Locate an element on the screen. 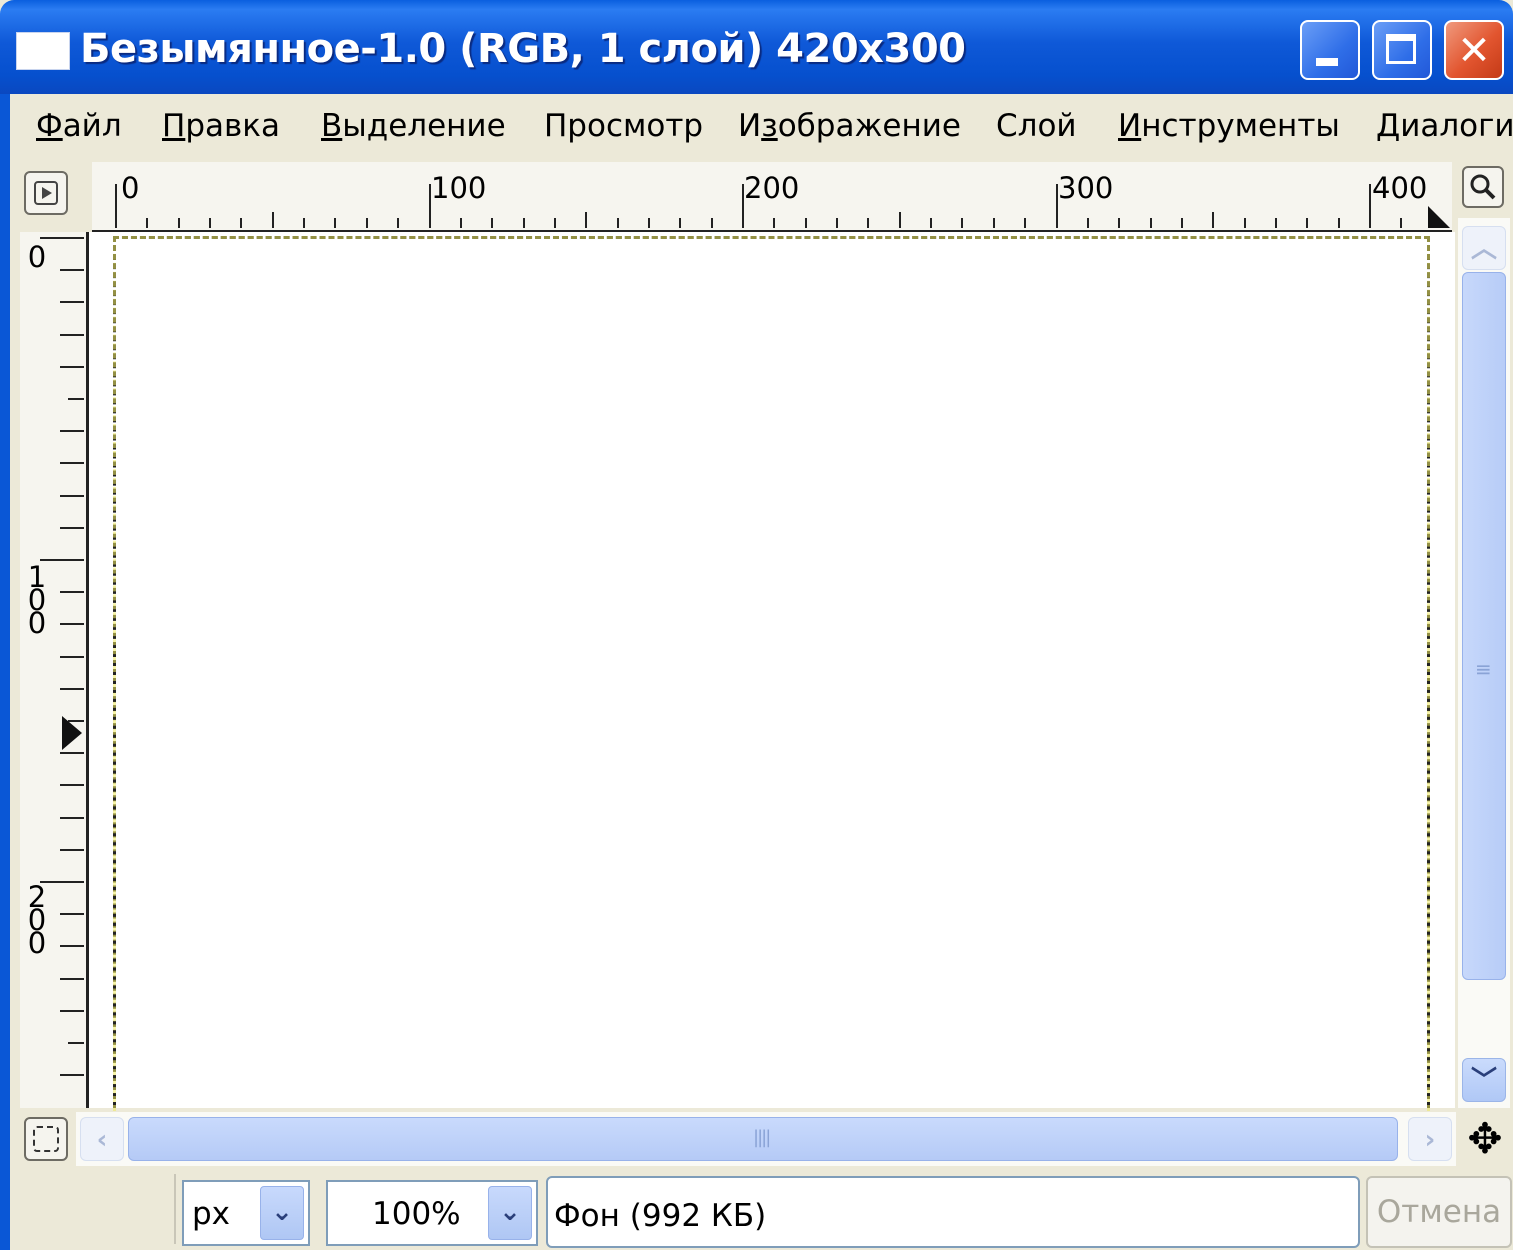 This screenshot has width=1513, height=1250. scroll-right-button: › is located at coordinates (1430, 1139).